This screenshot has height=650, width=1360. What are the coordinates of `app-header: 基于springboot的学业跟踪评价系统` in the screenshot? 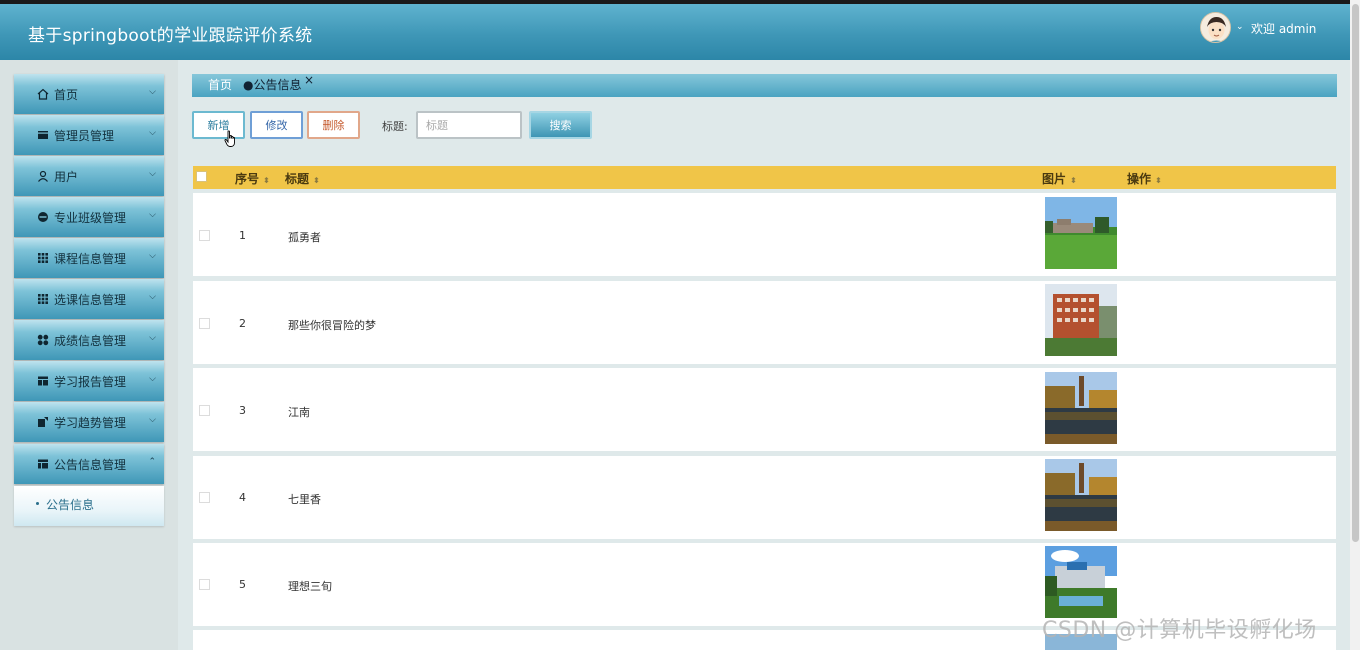 It's located at (675, 32).